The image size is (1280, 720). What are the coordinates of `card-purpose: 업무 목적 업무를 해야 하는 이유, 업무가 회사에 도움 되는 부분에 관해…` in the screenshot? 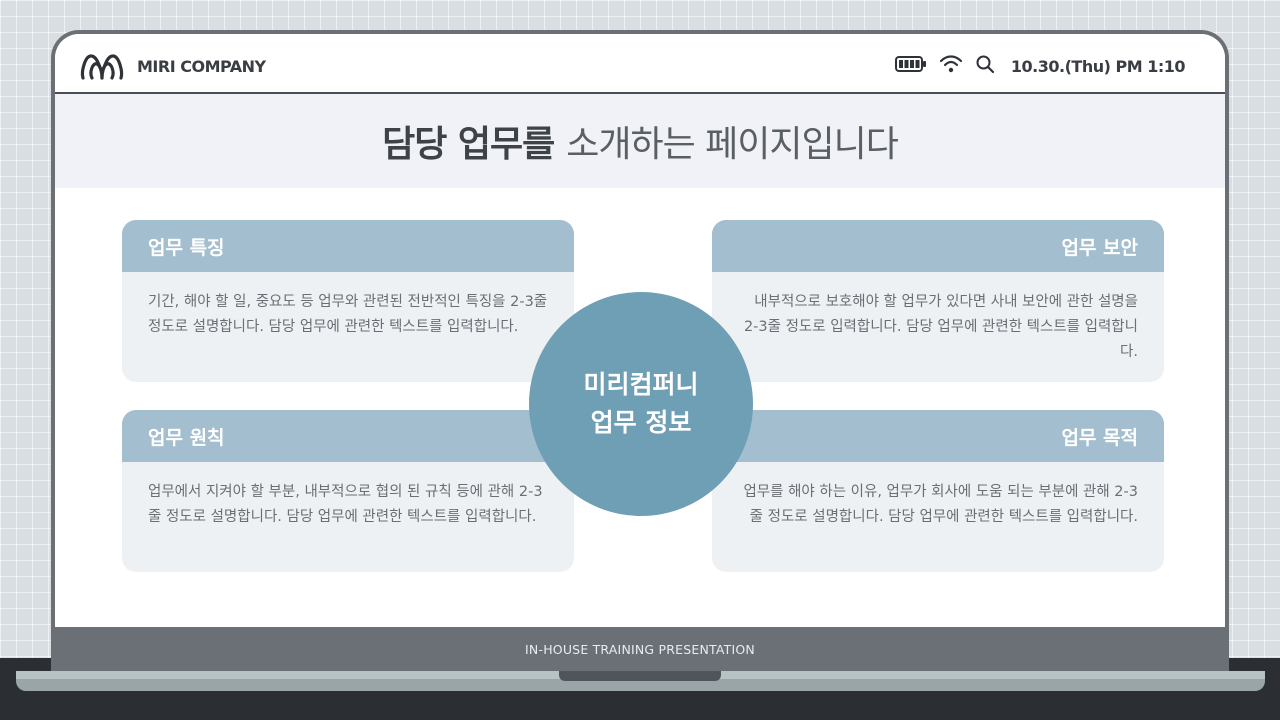 It's located at (938, 491).